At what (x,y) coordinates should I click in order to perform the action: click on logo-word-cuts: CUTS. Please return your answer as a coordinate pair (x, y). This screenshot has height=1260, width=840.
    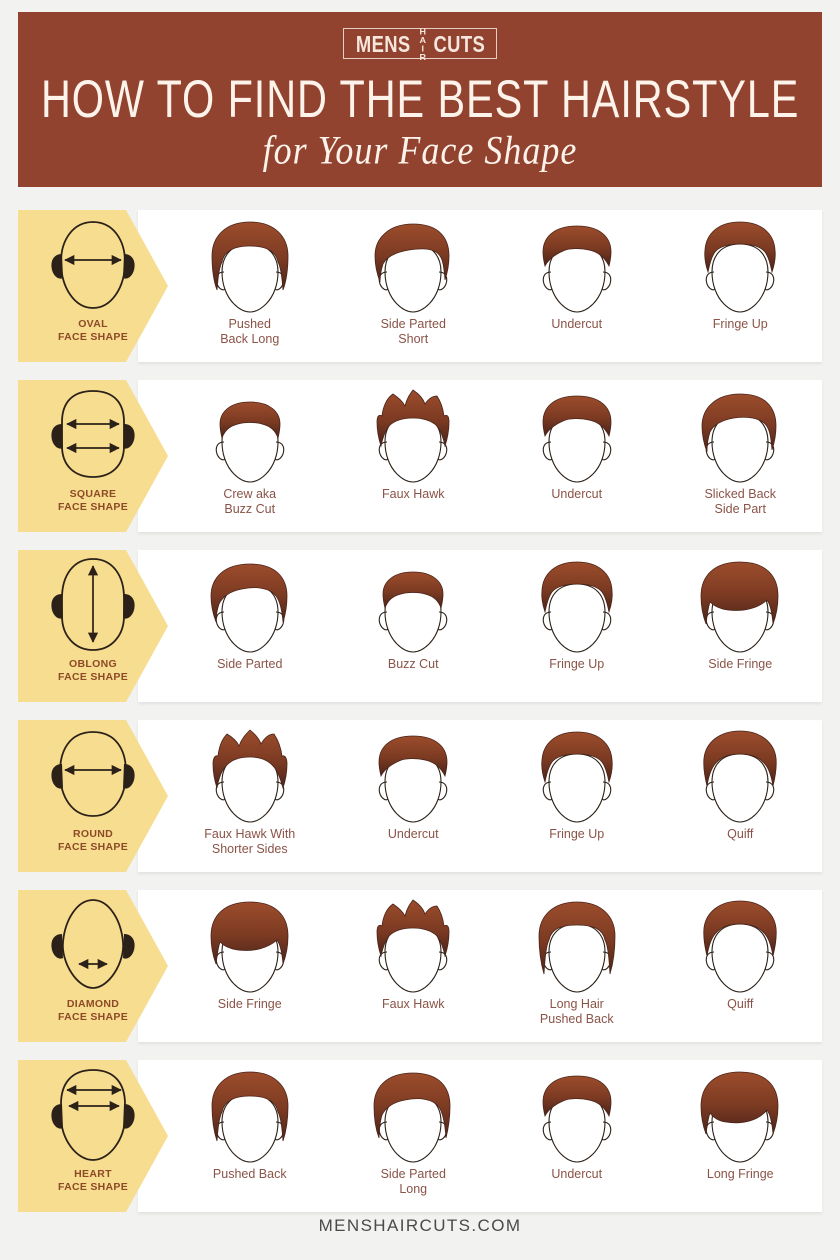
    Looking at the image, I should click on (459, 43).